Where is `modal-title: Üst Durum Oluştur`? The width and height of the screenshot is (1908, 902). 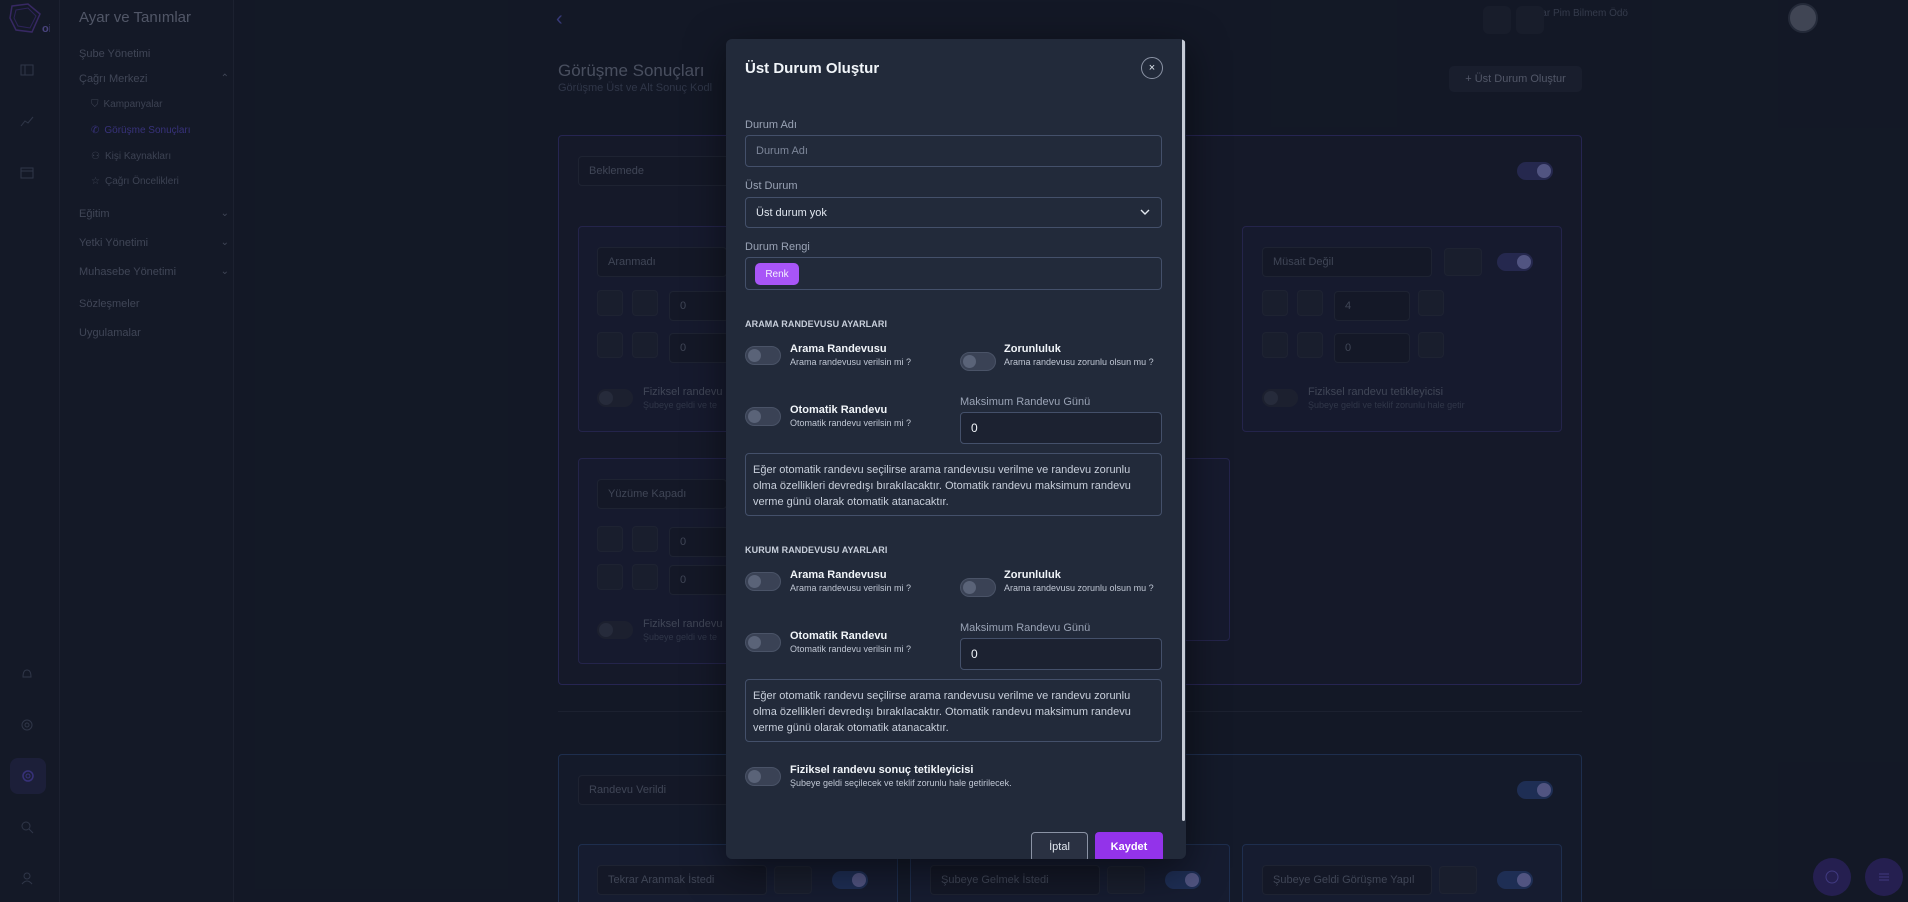
modal-title: Üst Durum Oluştur is located at coordinates (812, 68).